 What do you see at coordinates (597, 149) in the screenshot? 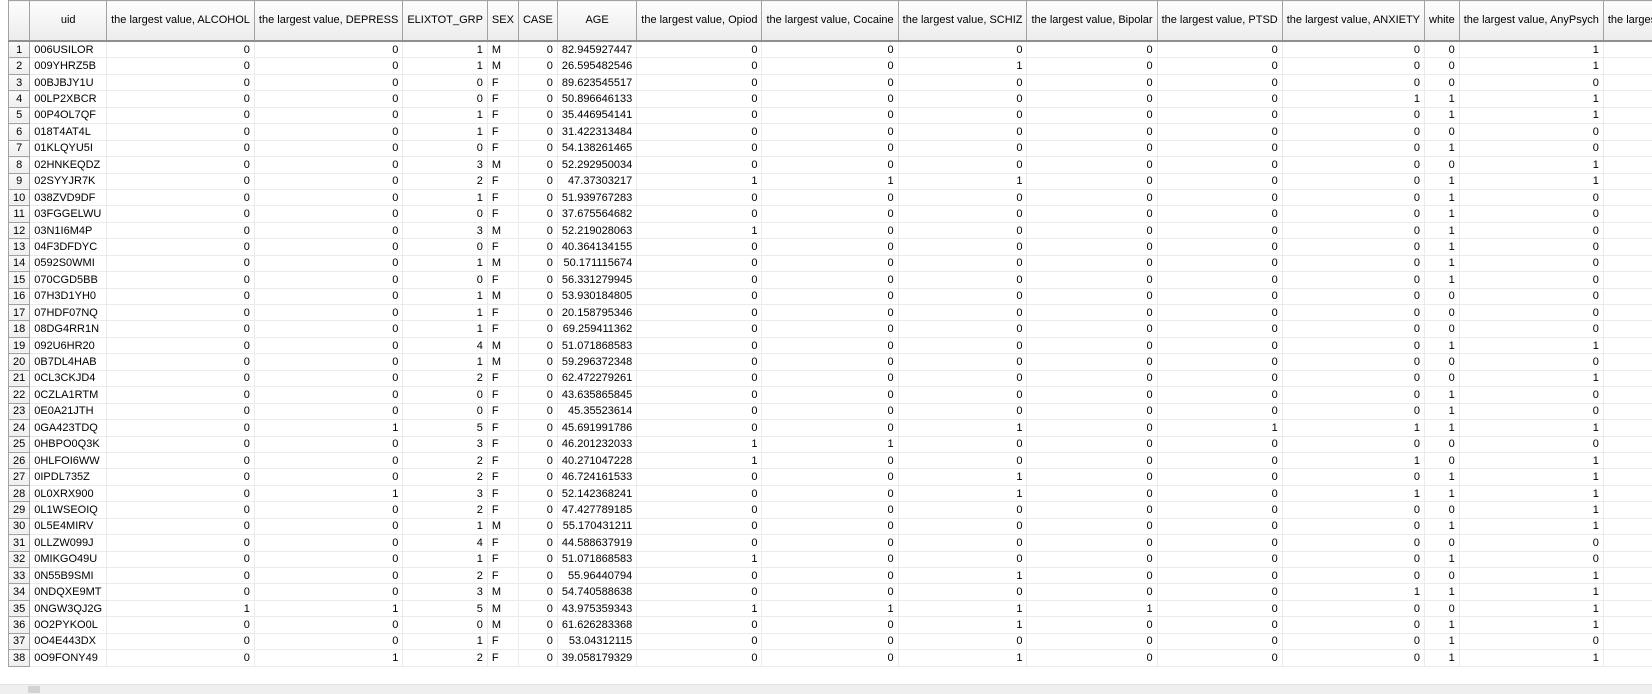
I see `cell-age: 54.138261465` at bounding box center [597, 149].